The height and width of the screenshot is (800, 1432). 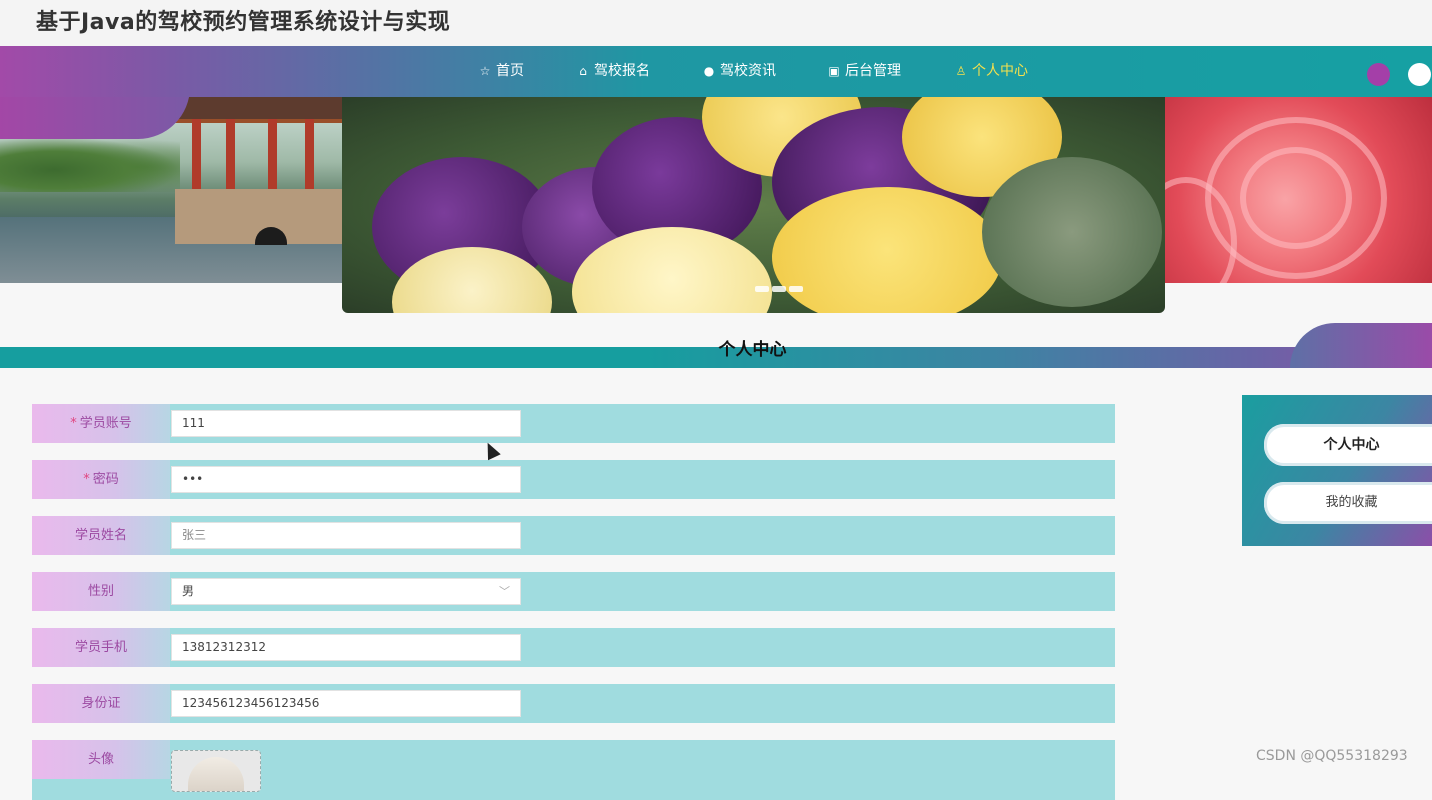 I want to click on form-row-gender: 性别 男 ﹀, so click(x=573, y=591).